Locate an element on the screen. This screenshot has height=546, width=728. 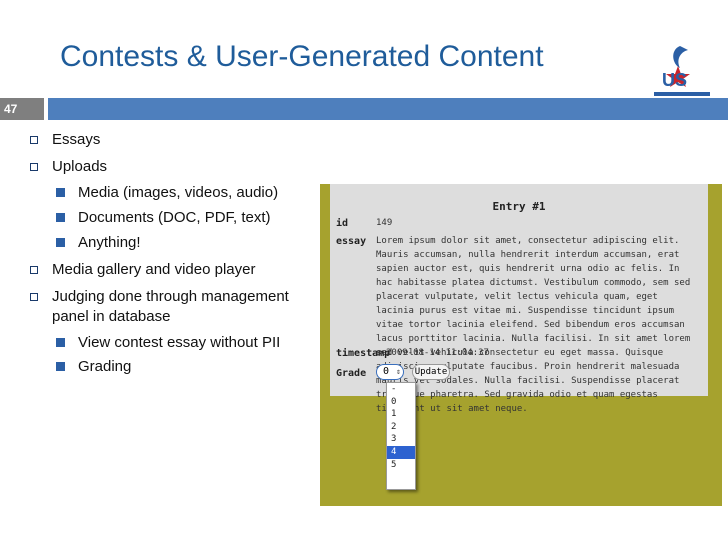
svg-text: US is located at coordinates (674, 80).